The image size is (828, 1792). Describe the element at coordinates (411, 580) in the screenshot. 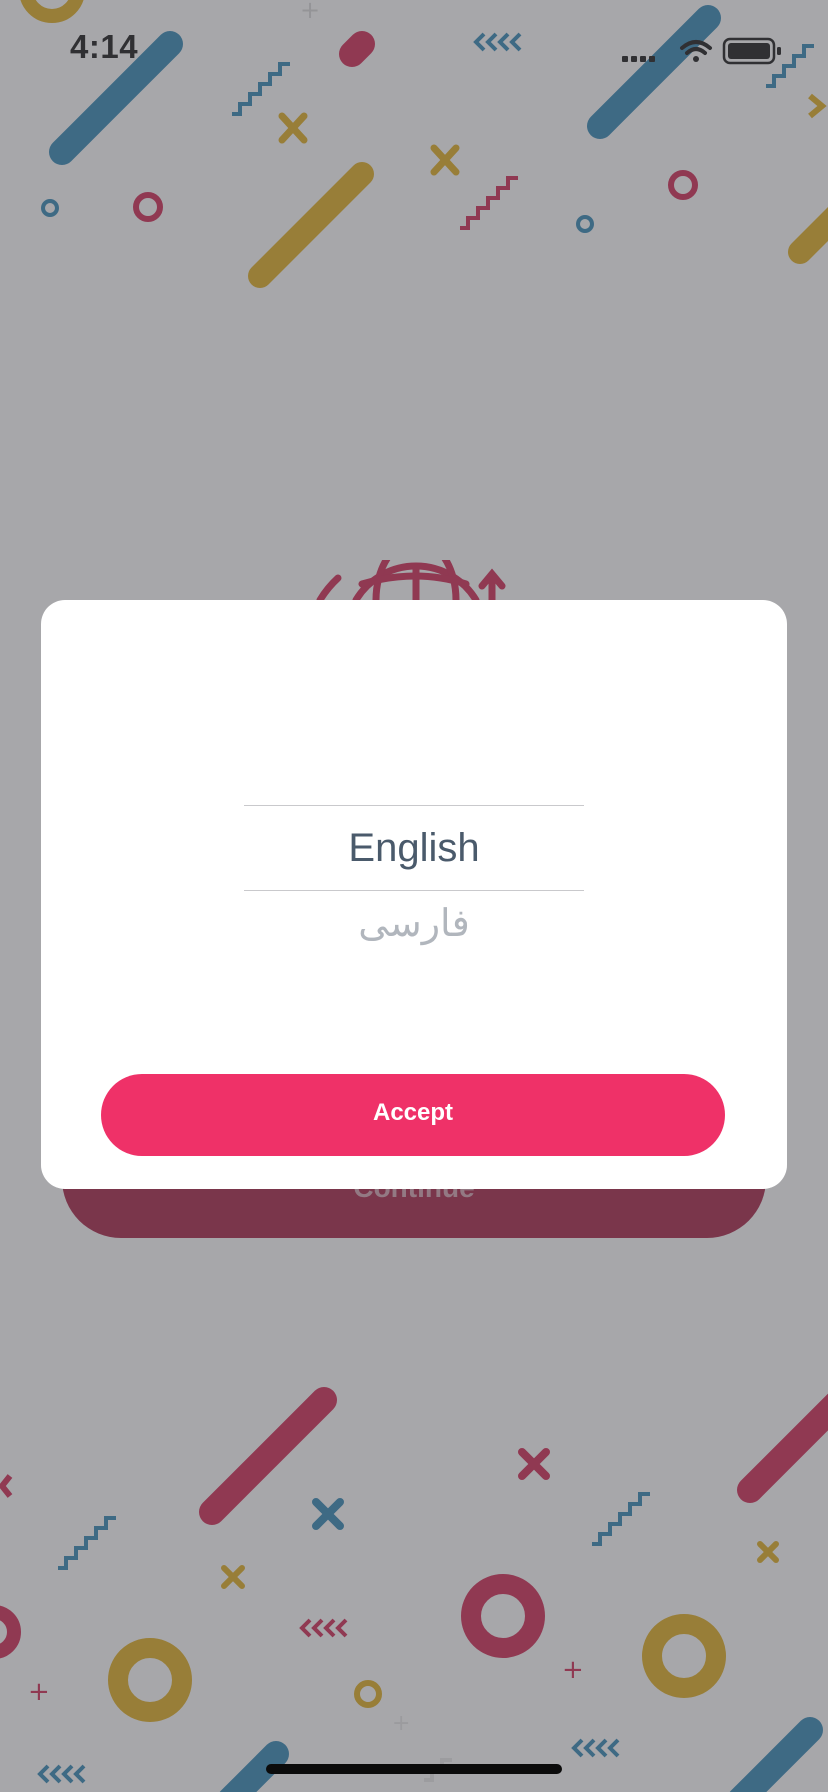

I see `globe-logo-icon` at that location.